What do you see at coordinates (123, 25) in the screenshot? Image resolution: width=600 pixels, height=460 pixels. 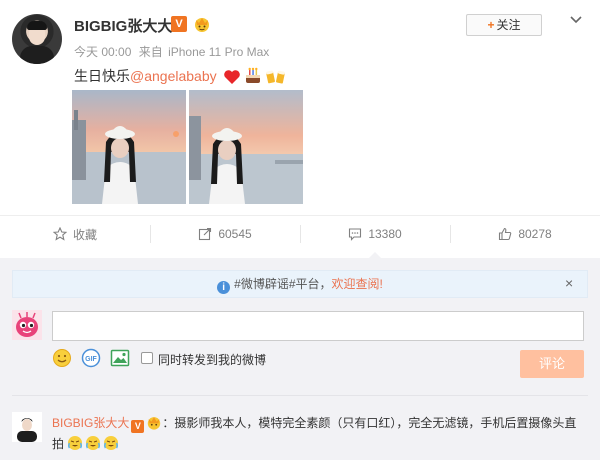 I see `author-name: BIGBIG张大大` at bounding box center [123, 25].